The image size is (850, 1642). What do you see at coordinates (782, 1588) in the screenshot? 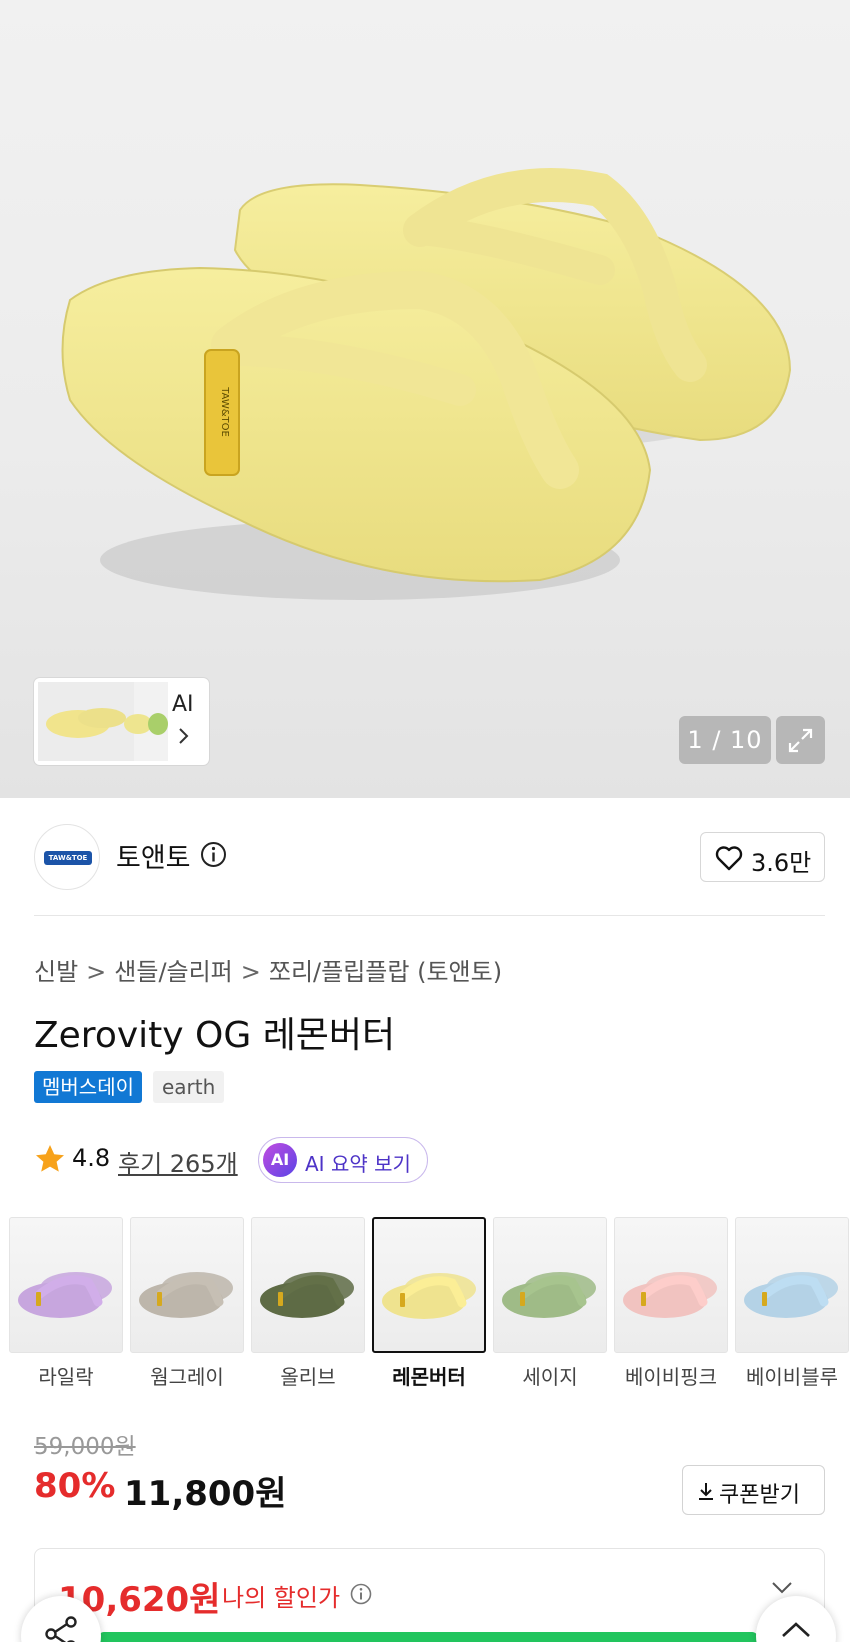
I see `chevron-down-icon` at bounding box center [782, 1588].